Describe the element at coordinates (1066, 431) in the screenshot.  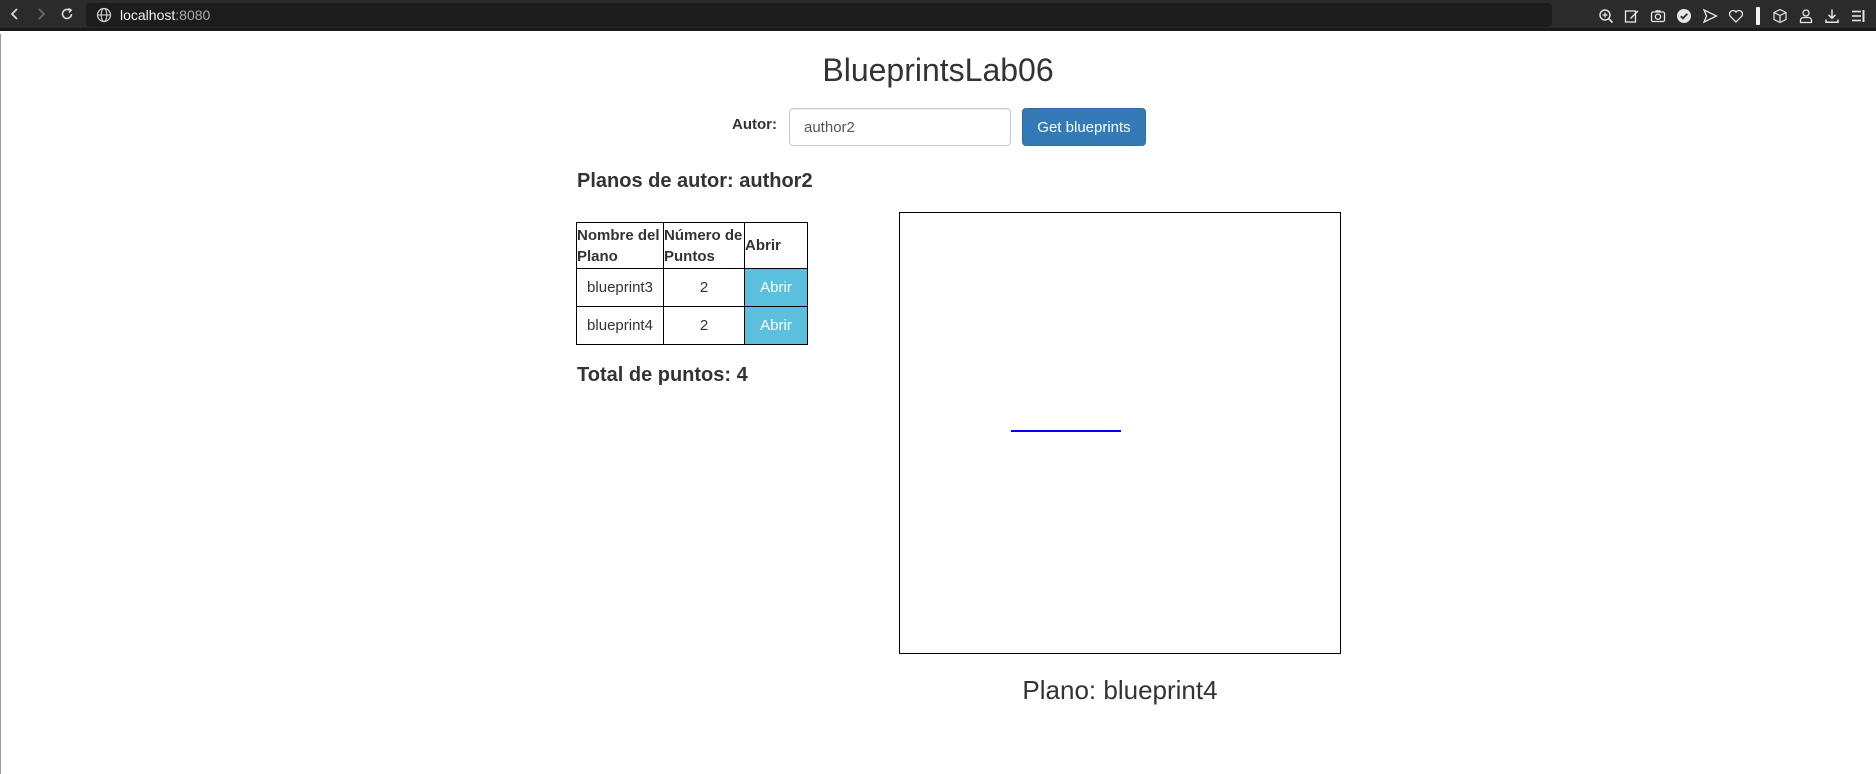
I see `blueprint-drawing` at that location.